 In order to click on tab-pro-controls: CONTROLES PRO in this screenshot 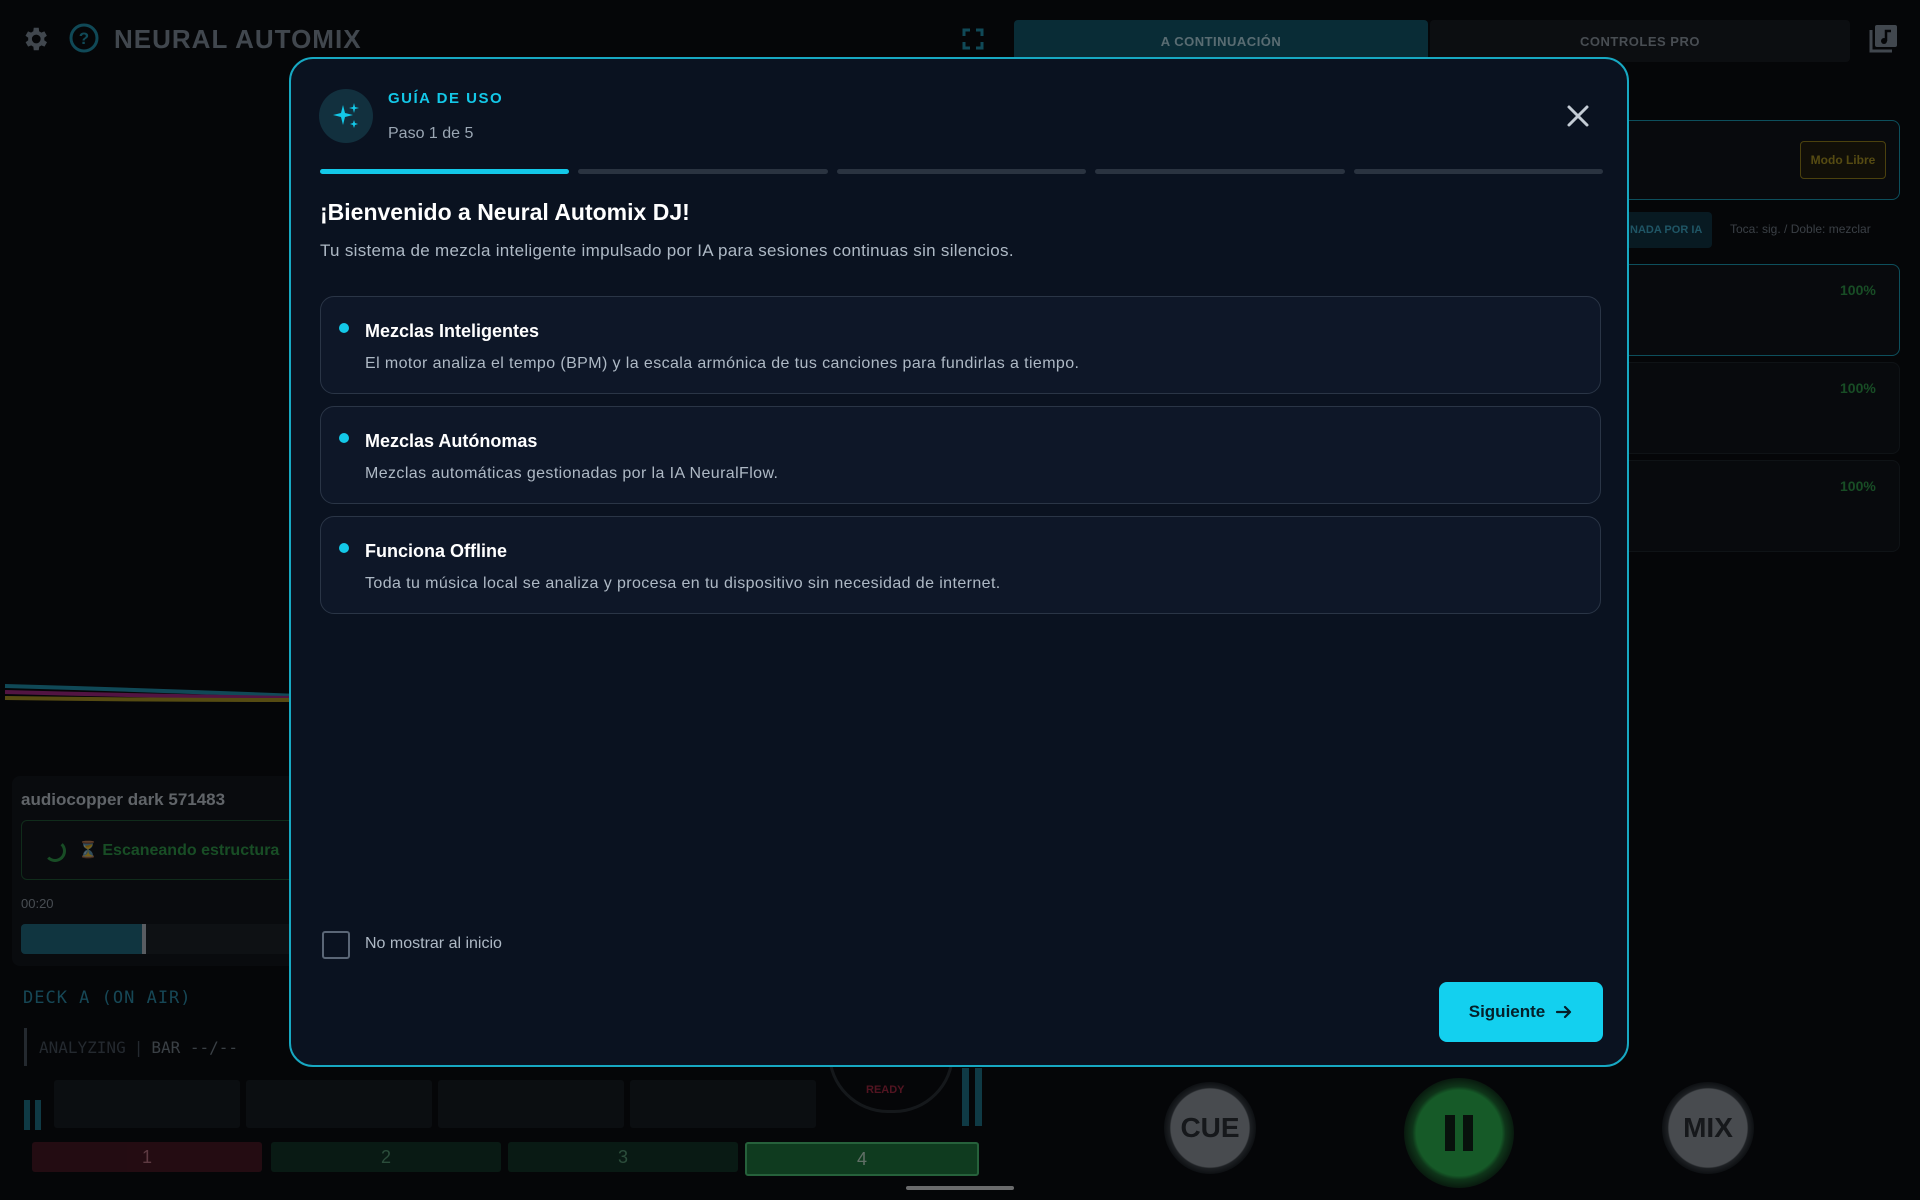, I will do `click(1640, 41)`.